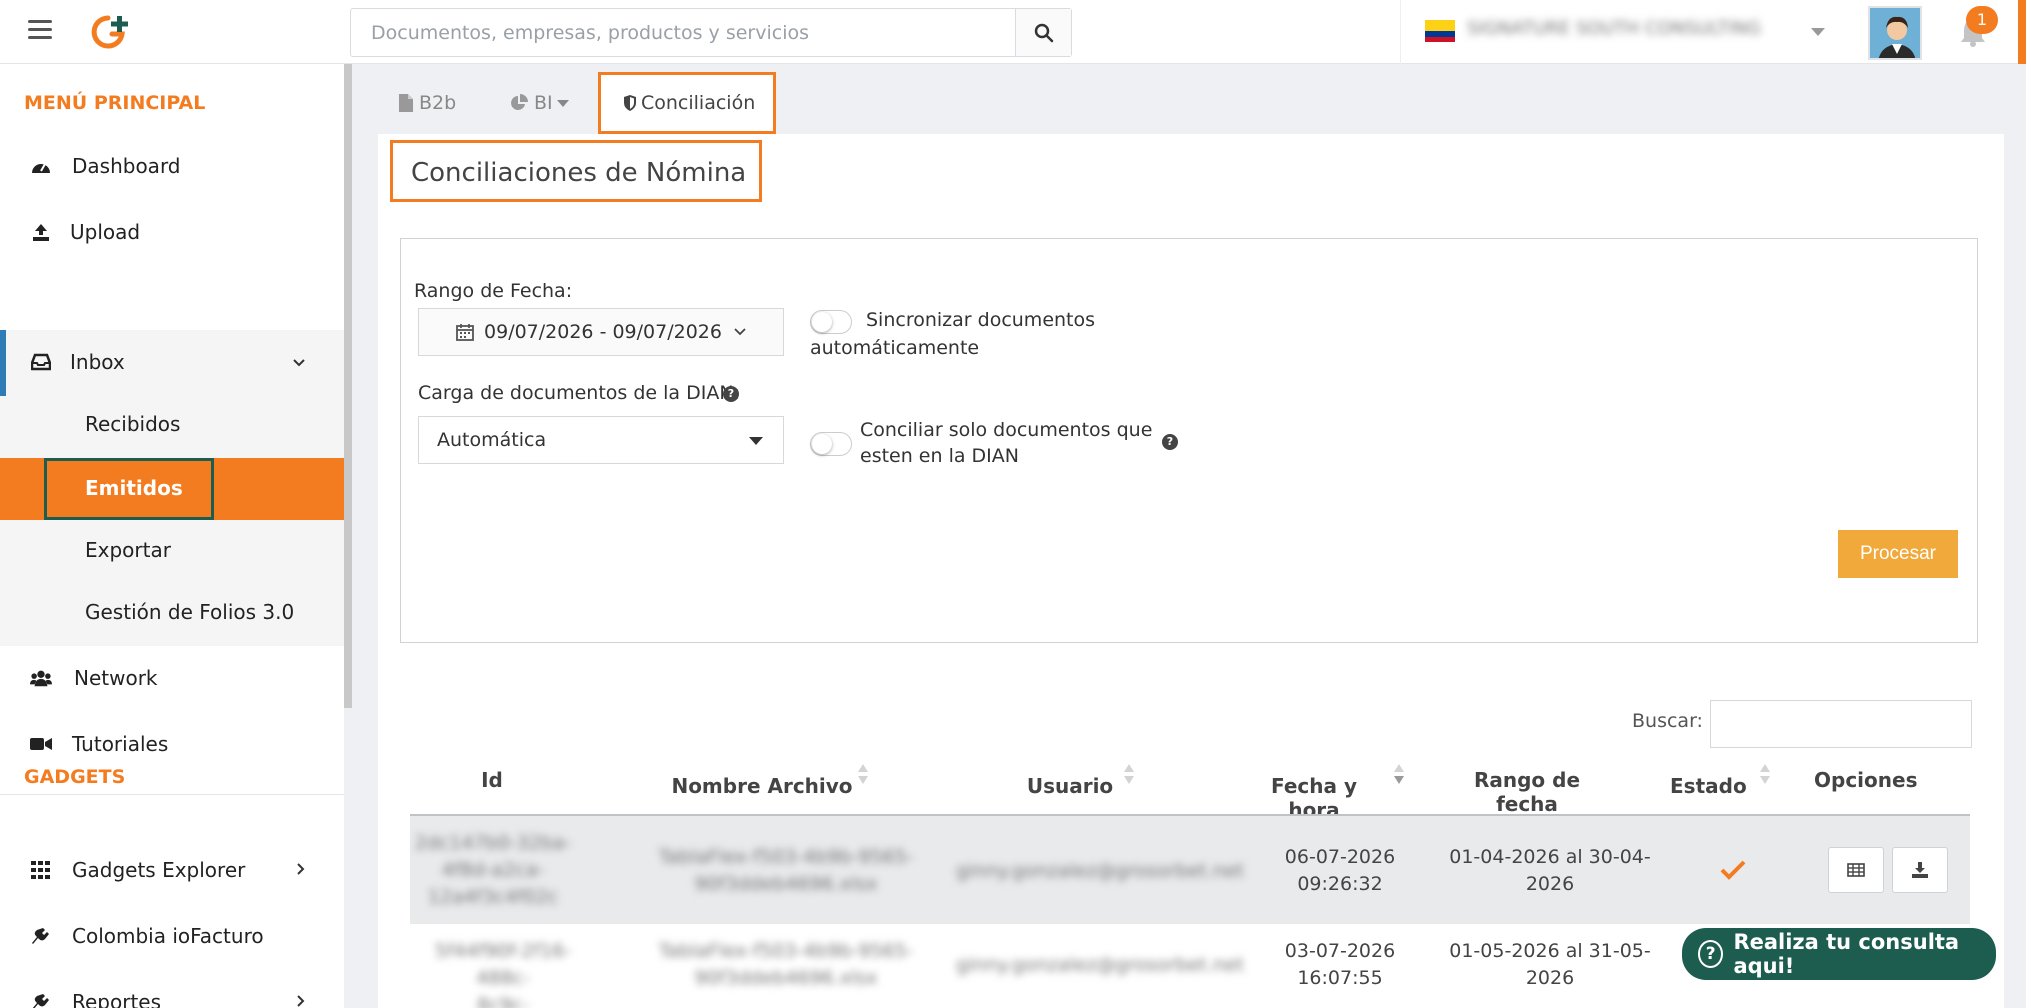 This screenshot has height=1008, width=2026. I want to click on tab-b2b: B2b, so click(442, 103).